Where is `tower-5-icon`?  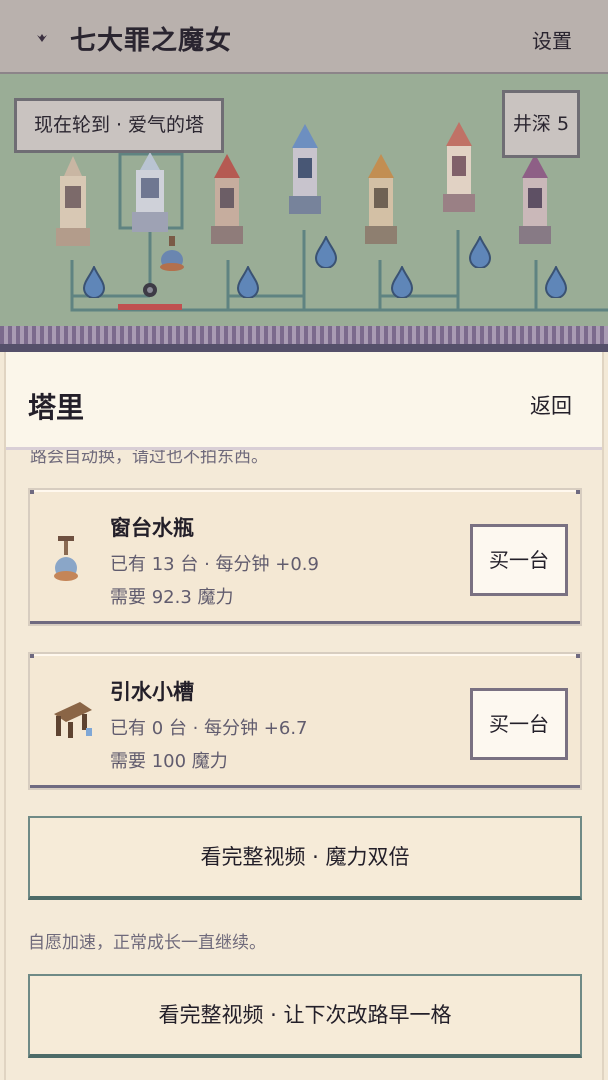
tower-5-icon is located at coordinates (381, 200).